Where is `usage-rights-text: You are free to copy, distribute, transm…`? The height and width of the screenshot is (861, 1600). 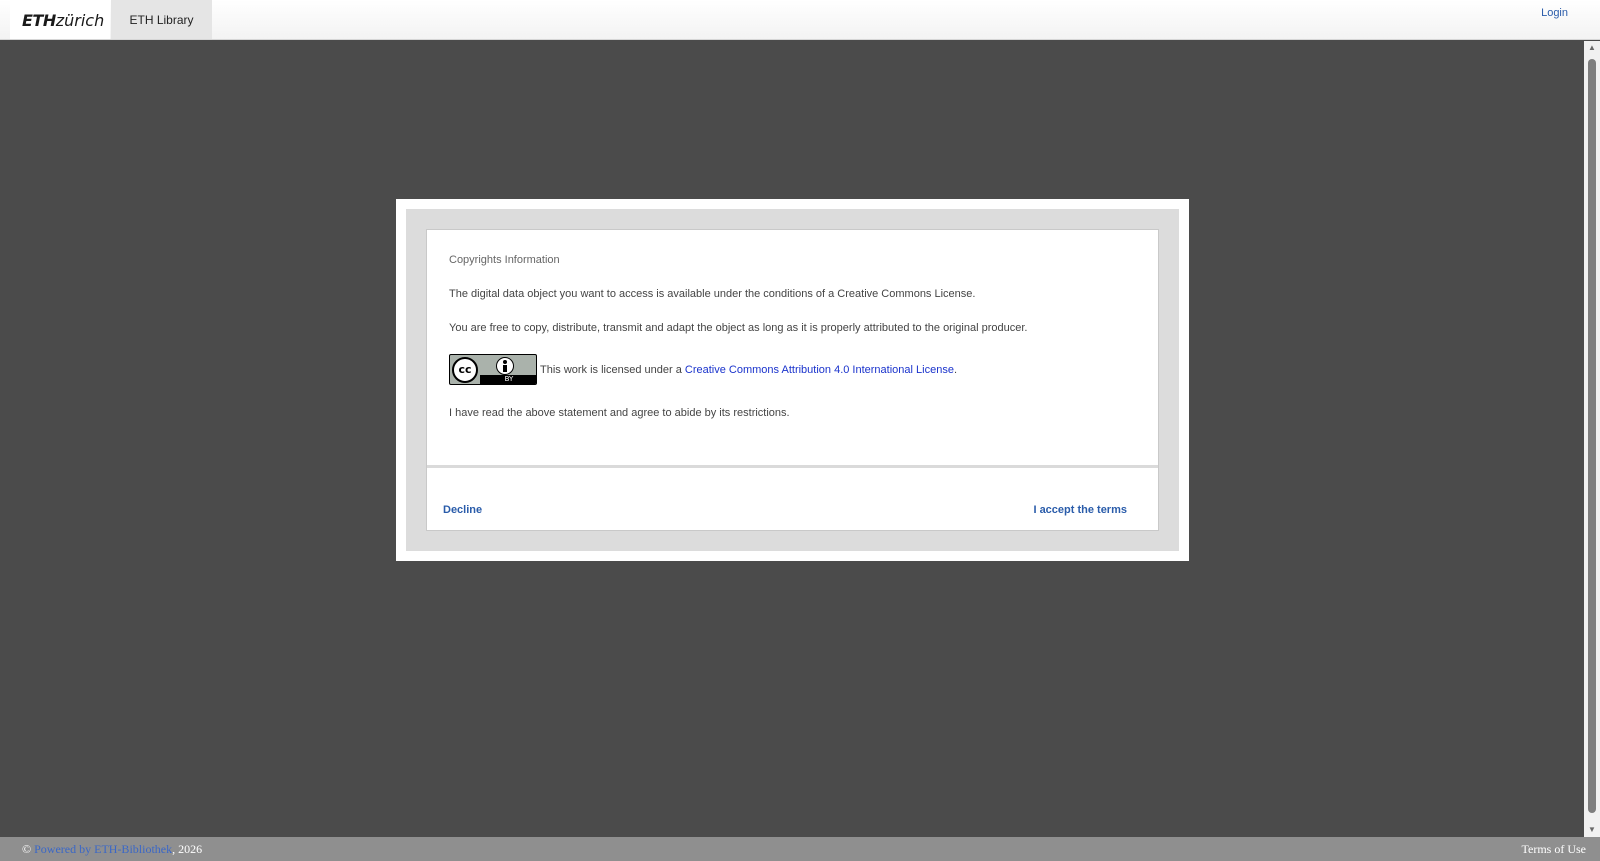
usage-rights-text: You are free to copy, distribute, transm… is located at coordinates (738, 328).